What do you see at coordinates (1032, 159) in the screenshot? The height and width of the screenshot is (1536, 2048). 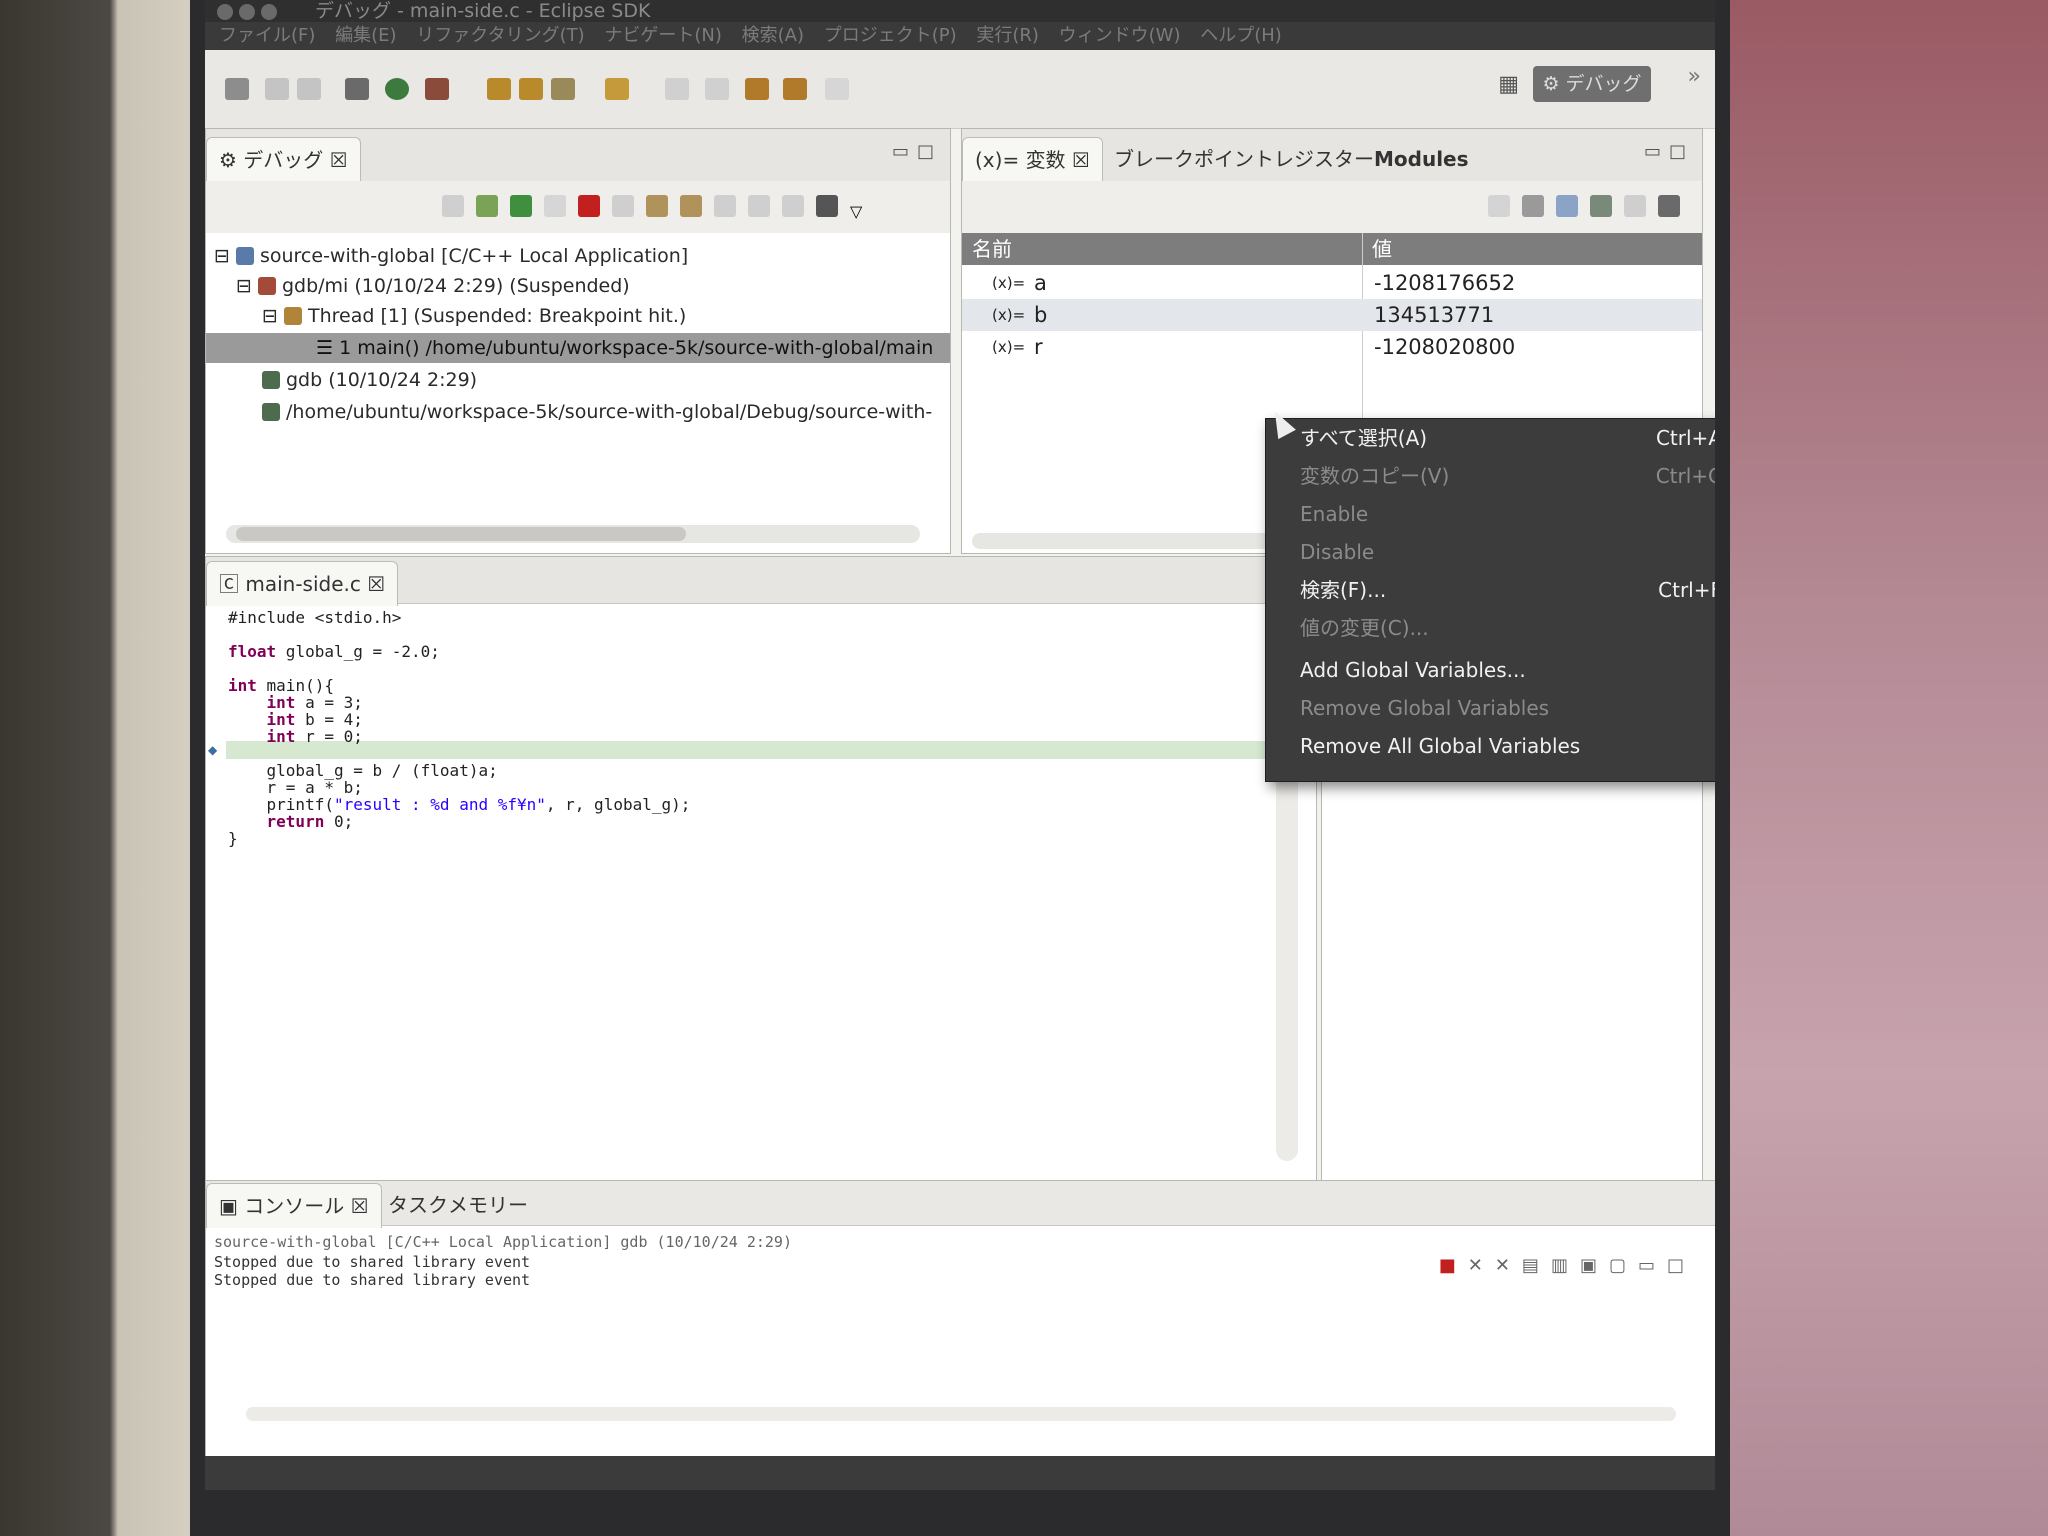 I see `tab-variables: (x)= 変数 ☒` at bounding box center [1032, 159].